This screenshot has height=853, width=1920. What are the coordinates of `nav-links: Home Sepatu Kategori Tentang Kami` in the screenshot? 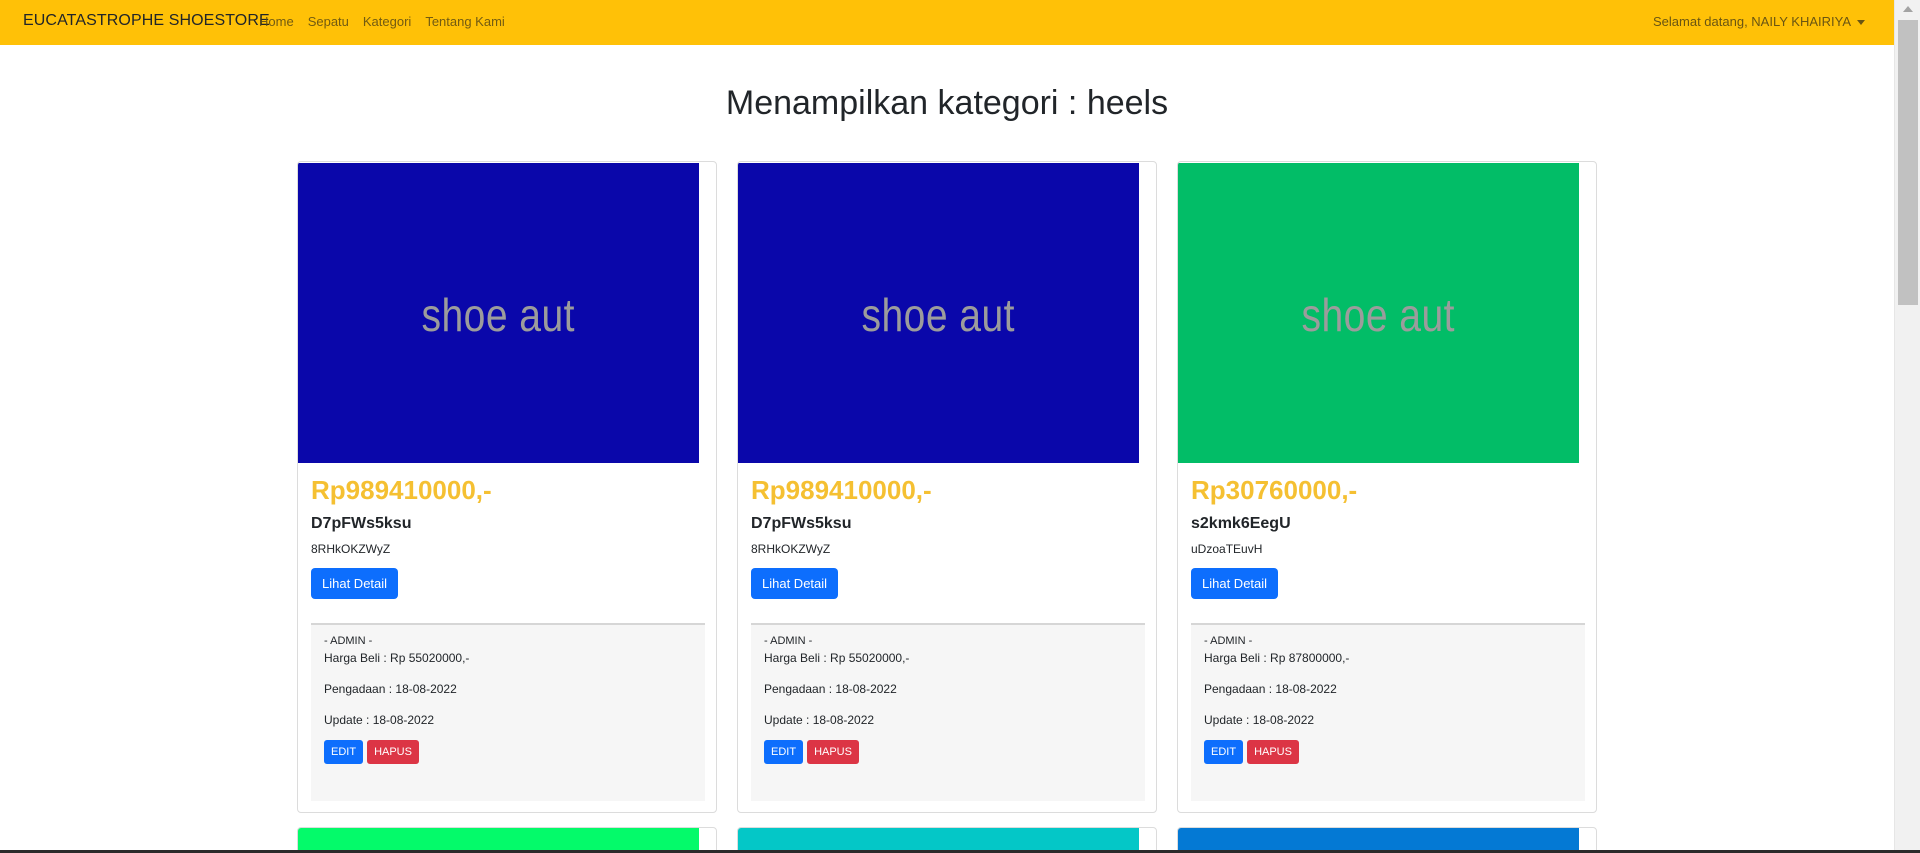 It's located at (382, 21).